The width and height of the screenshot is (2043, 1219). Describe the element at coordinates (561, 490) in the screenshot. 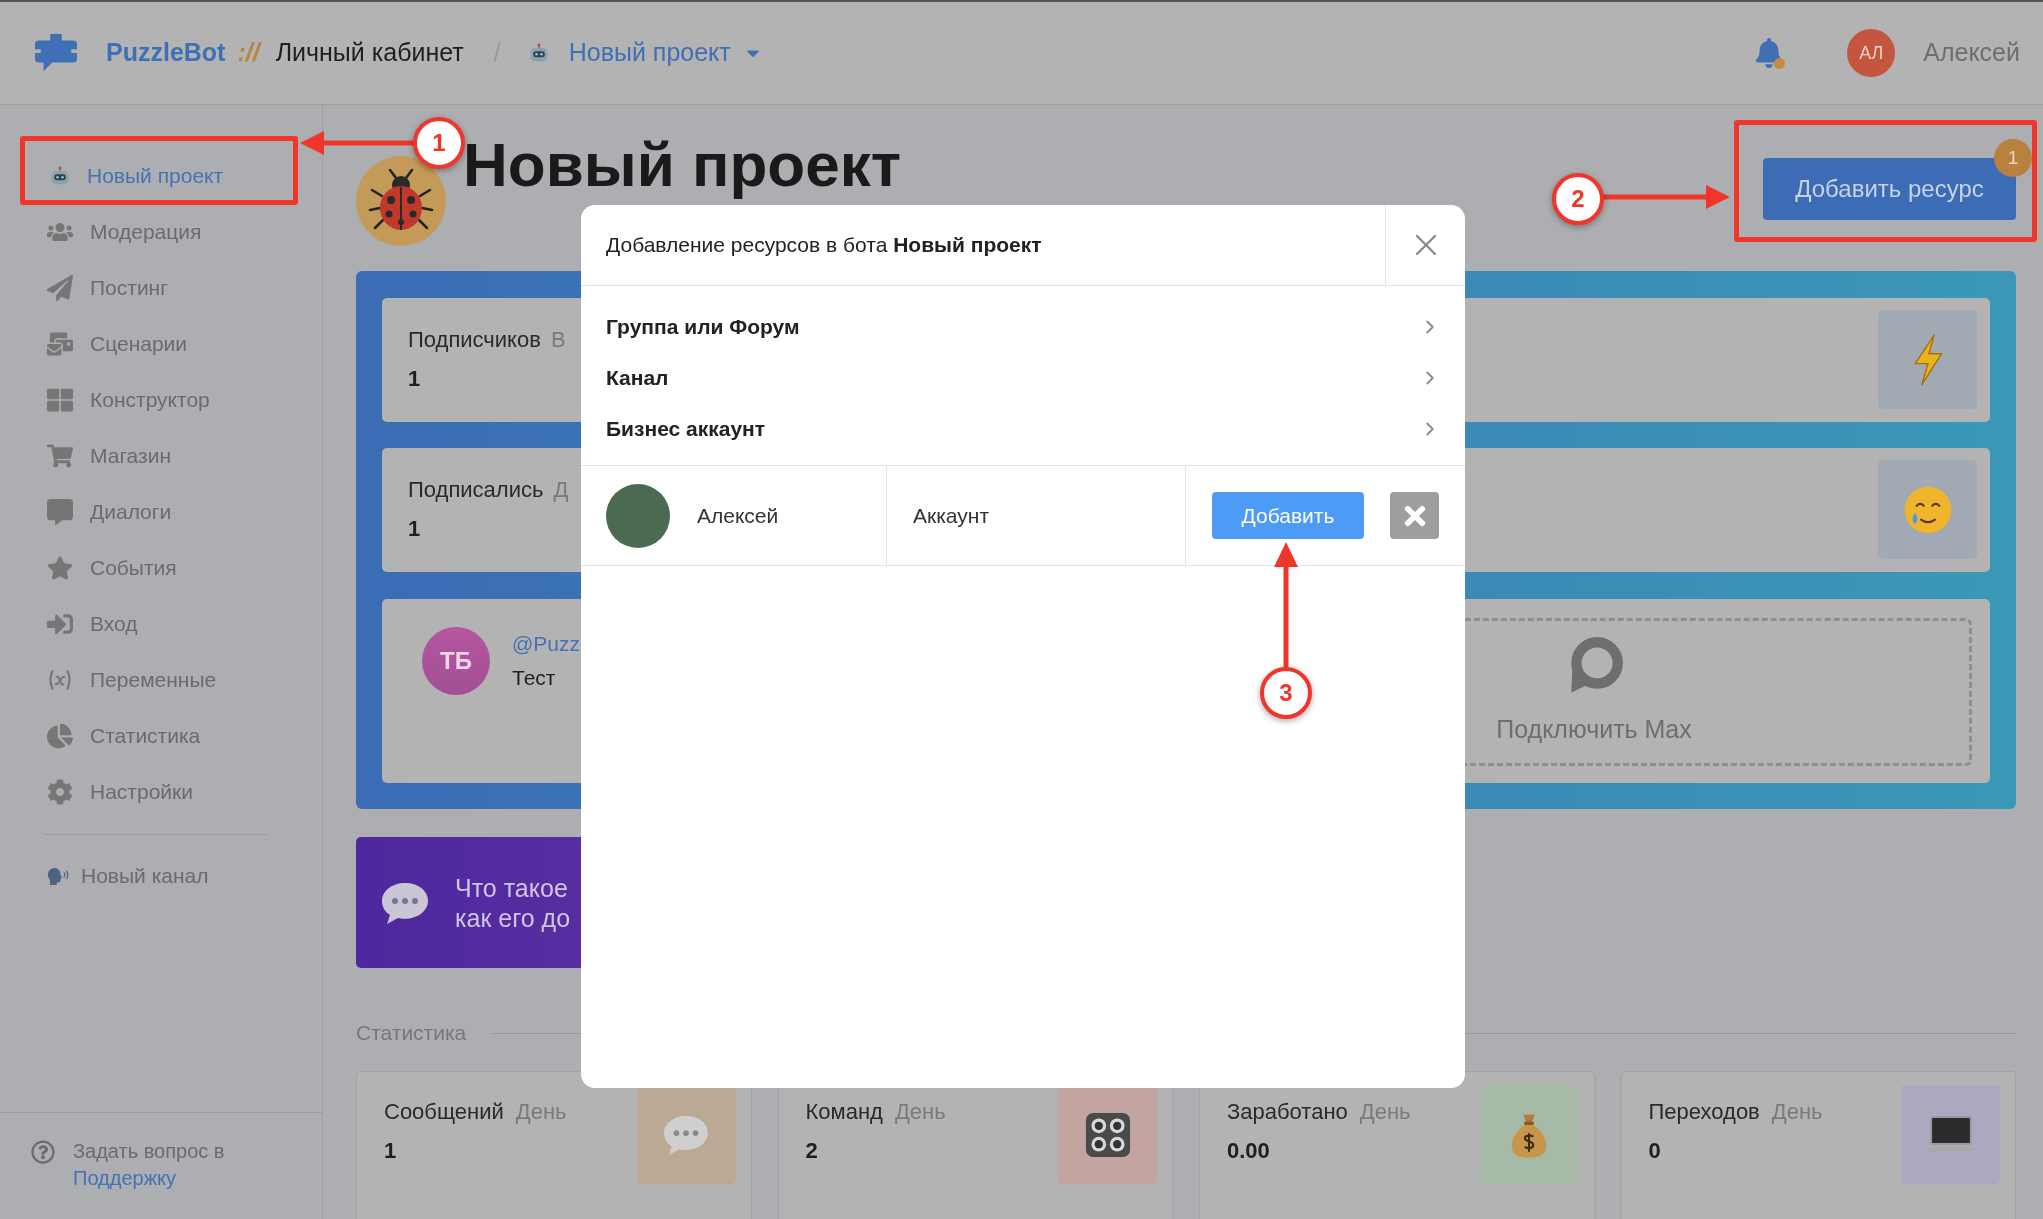

I see `stat-period: Д` at that location.